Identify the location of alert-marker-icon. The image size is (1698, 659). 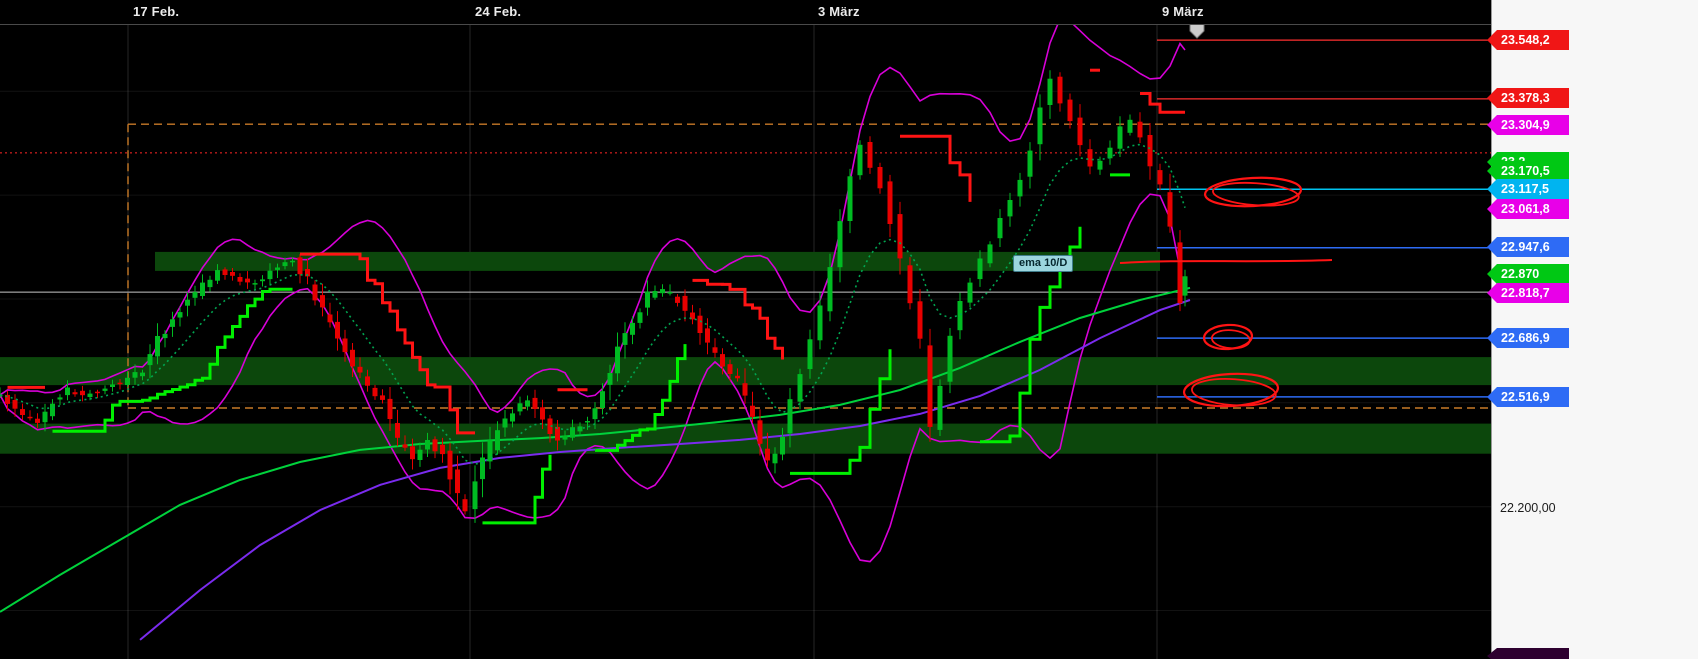
(1197, 31).